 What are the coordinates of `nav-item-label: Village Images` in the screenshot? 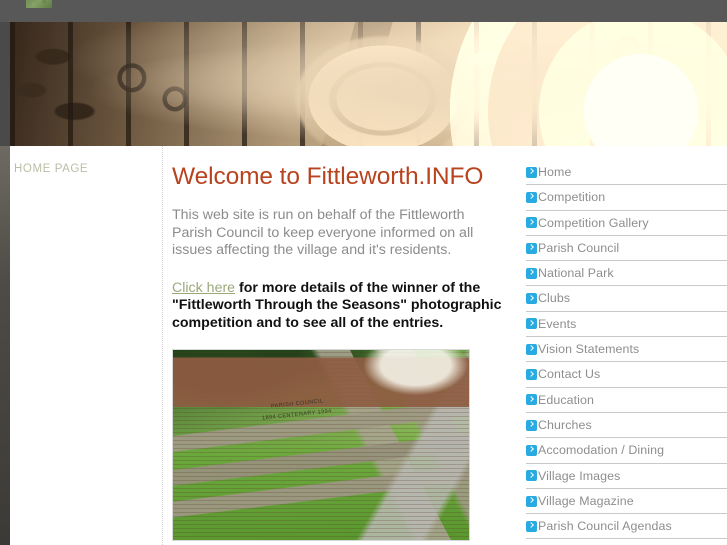 It's located at (579, 475).